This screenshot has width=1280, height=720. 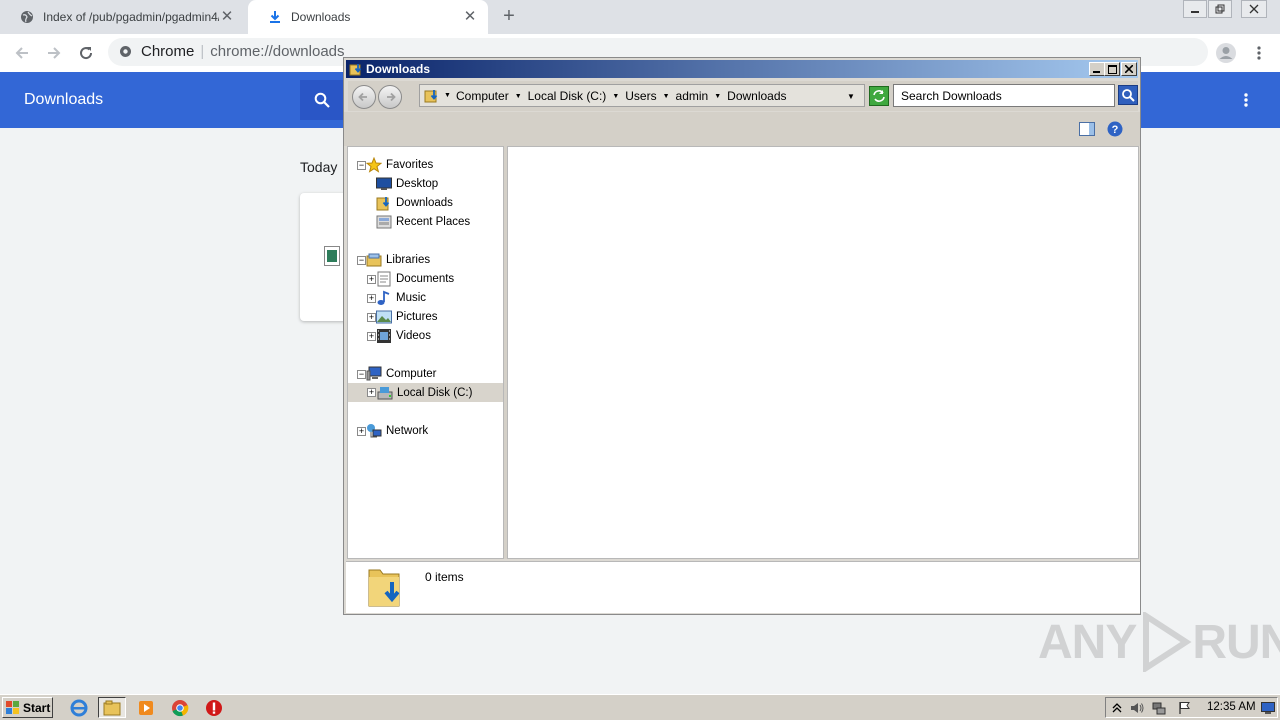 What do you see at coordinates (431, 430) in the screenshot?
I see `nav-network: Network` at bounding box center [431, 430].